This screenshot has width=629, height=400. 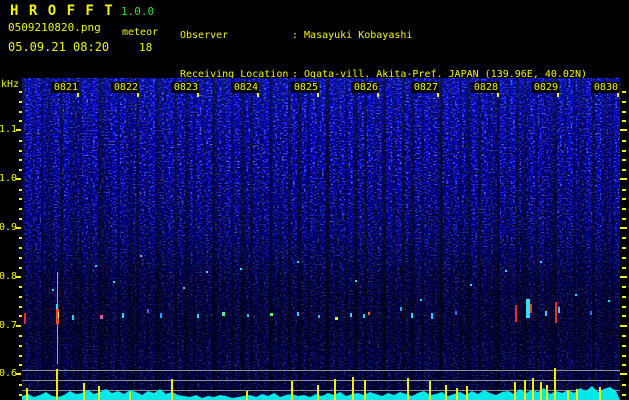 What do you see at coordinates (9, 373) in the screenshot?
I see `freq-tick-label: 0.6` at bounding box center [9, 373].